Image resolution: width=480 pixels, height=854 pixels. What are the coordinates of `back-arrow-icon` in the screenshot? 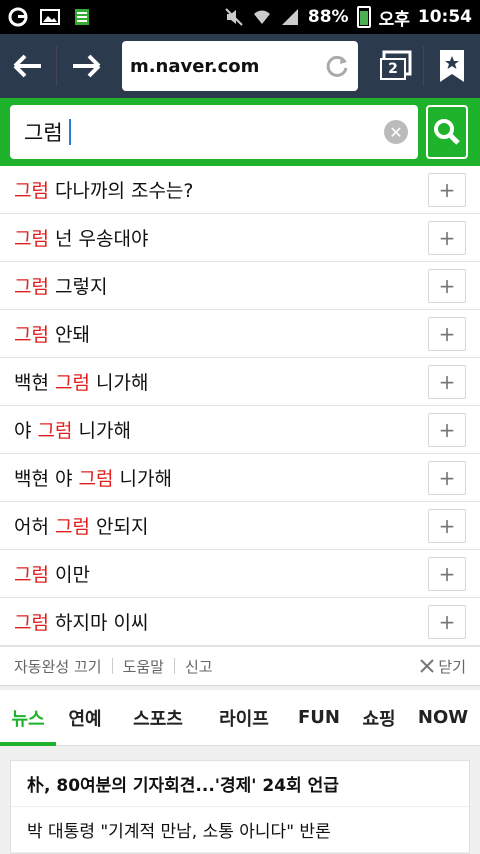 It's located at (27, 66).